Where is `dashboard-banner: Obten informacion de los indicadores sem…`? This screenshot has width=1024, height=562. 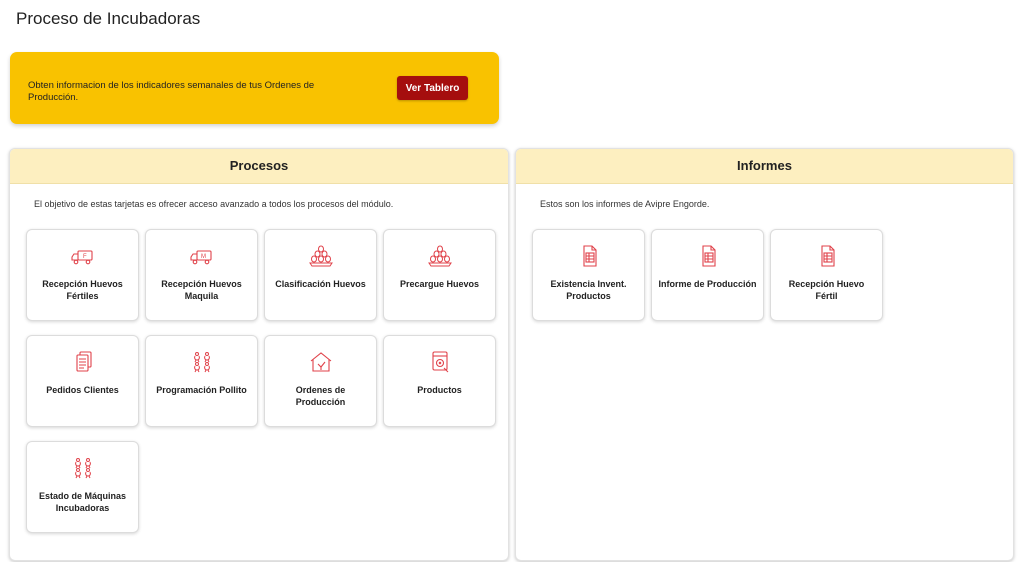
dashboard-banner: Obten informacion de los indicadores sem… is located at coordinates (254, 88).